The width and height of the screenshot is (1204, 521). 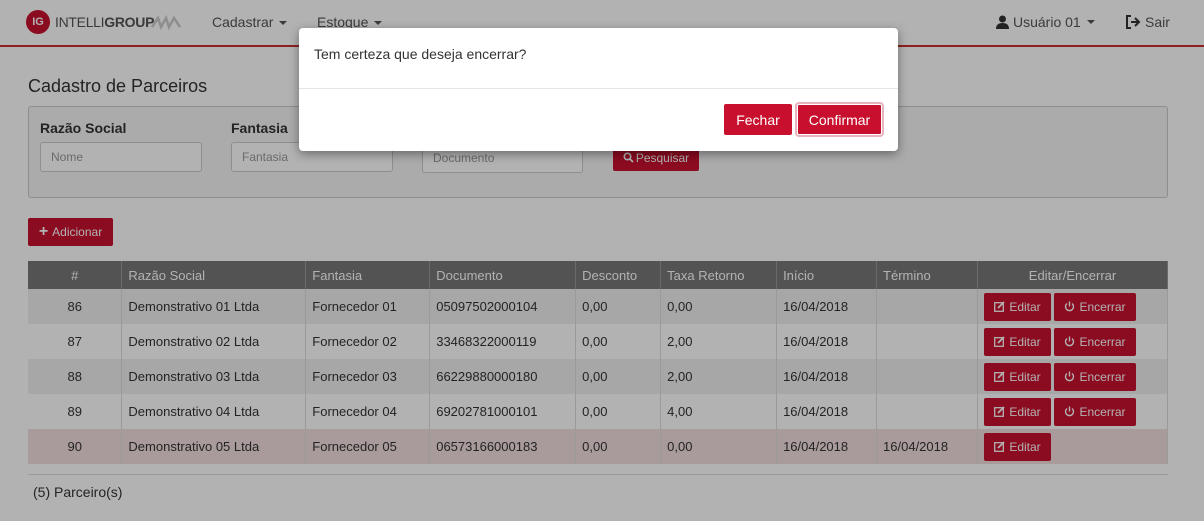 I want to click on dialog-message: Tem certeza que deseja encerrar?, so click(x=420, y=54).